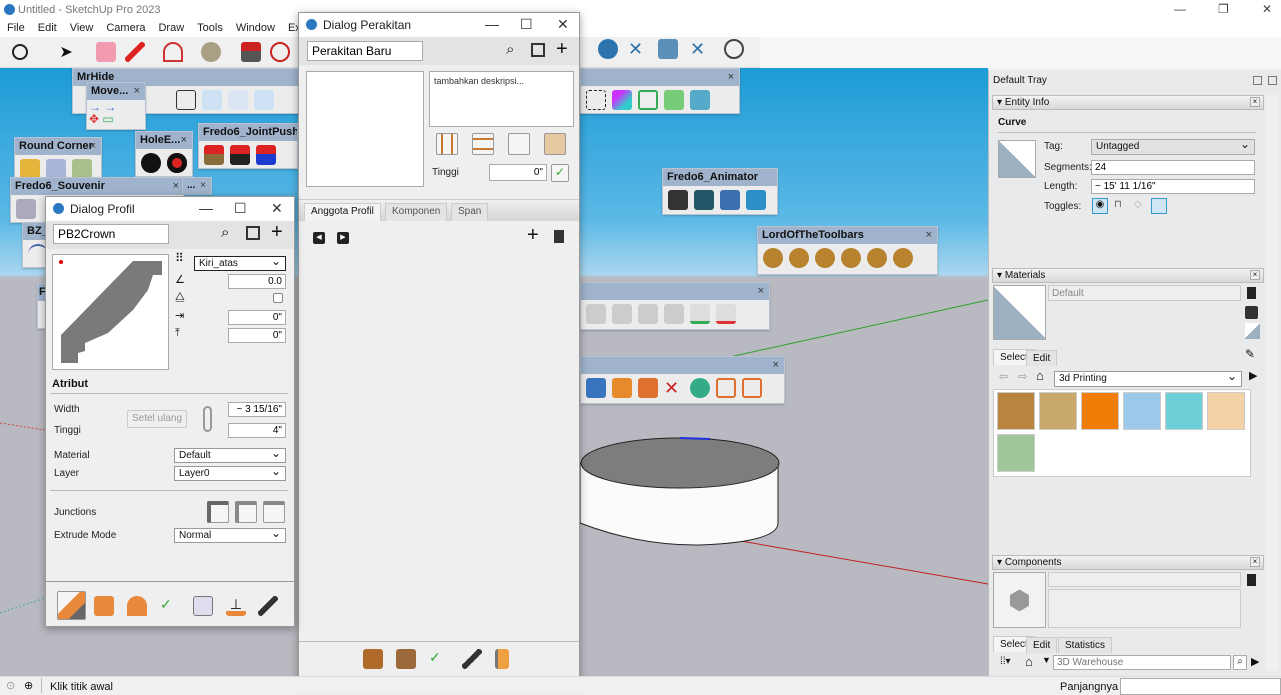 Image resolution: width=1281 pixels, height=695 pixels. What do you see at coordinates (66, 52) in the screenshot?
I see `select-icon: ➤` at bounding box center [66, 52].